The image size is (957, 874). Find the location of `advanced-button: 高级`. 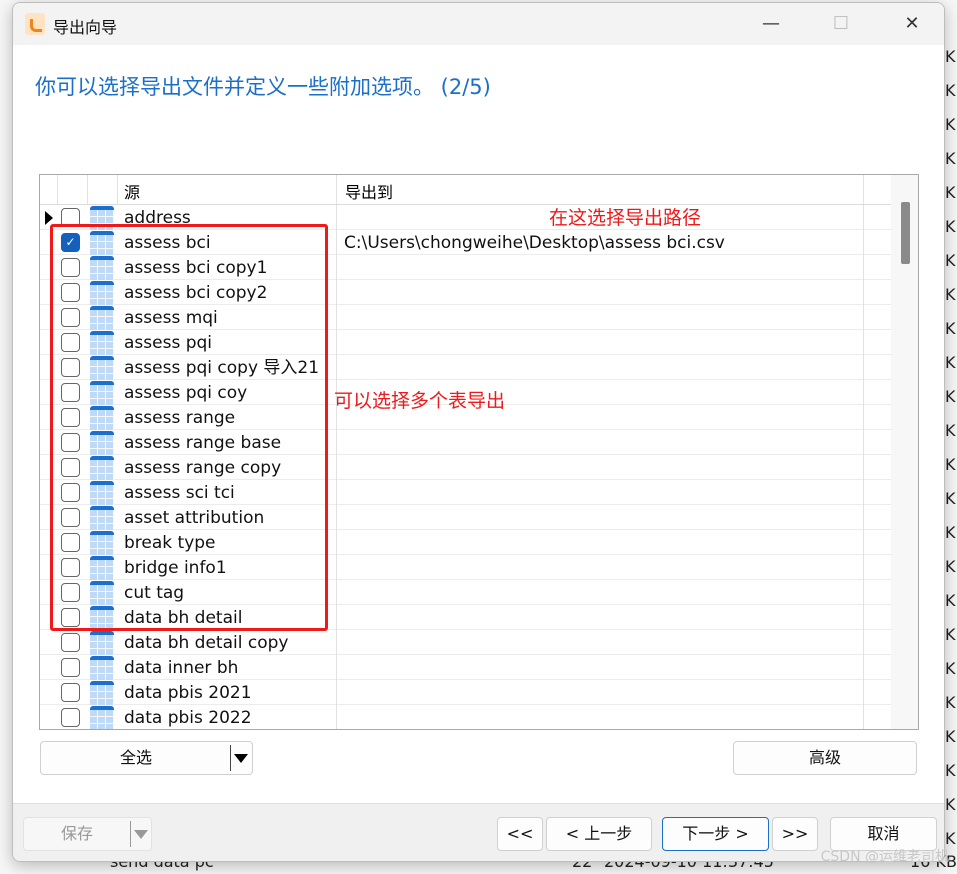

advanced-button: 高级 is located at coordinates (825, 758).